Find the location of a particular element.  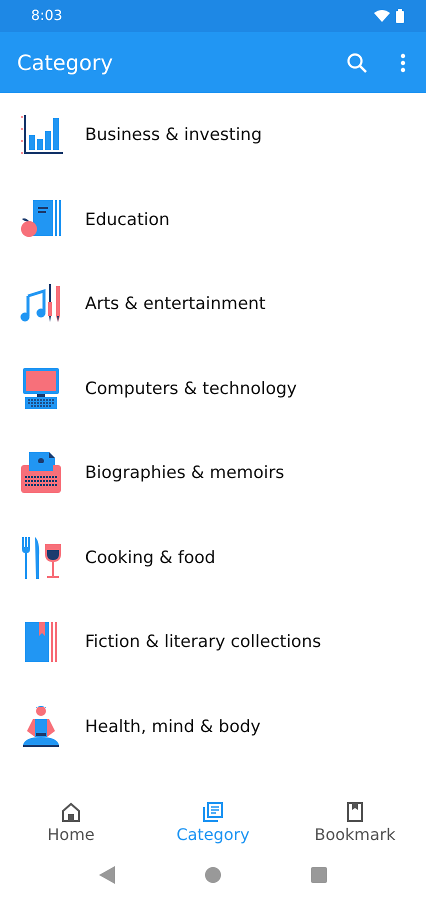

category-item: Business & investing is located at coordinates (173, 135).